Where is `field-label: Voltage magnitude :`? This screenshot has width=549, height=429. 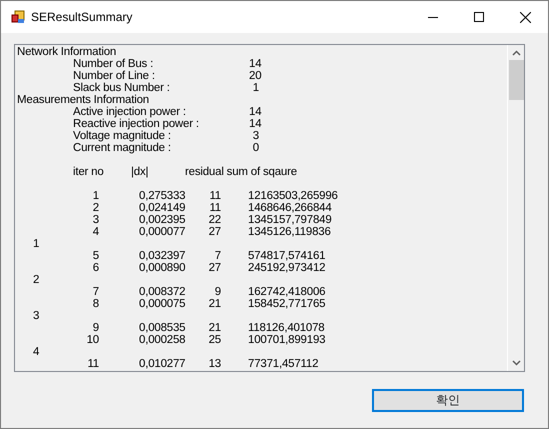 field-label: Voltage magnitude : is located at coordinates (122, 136).